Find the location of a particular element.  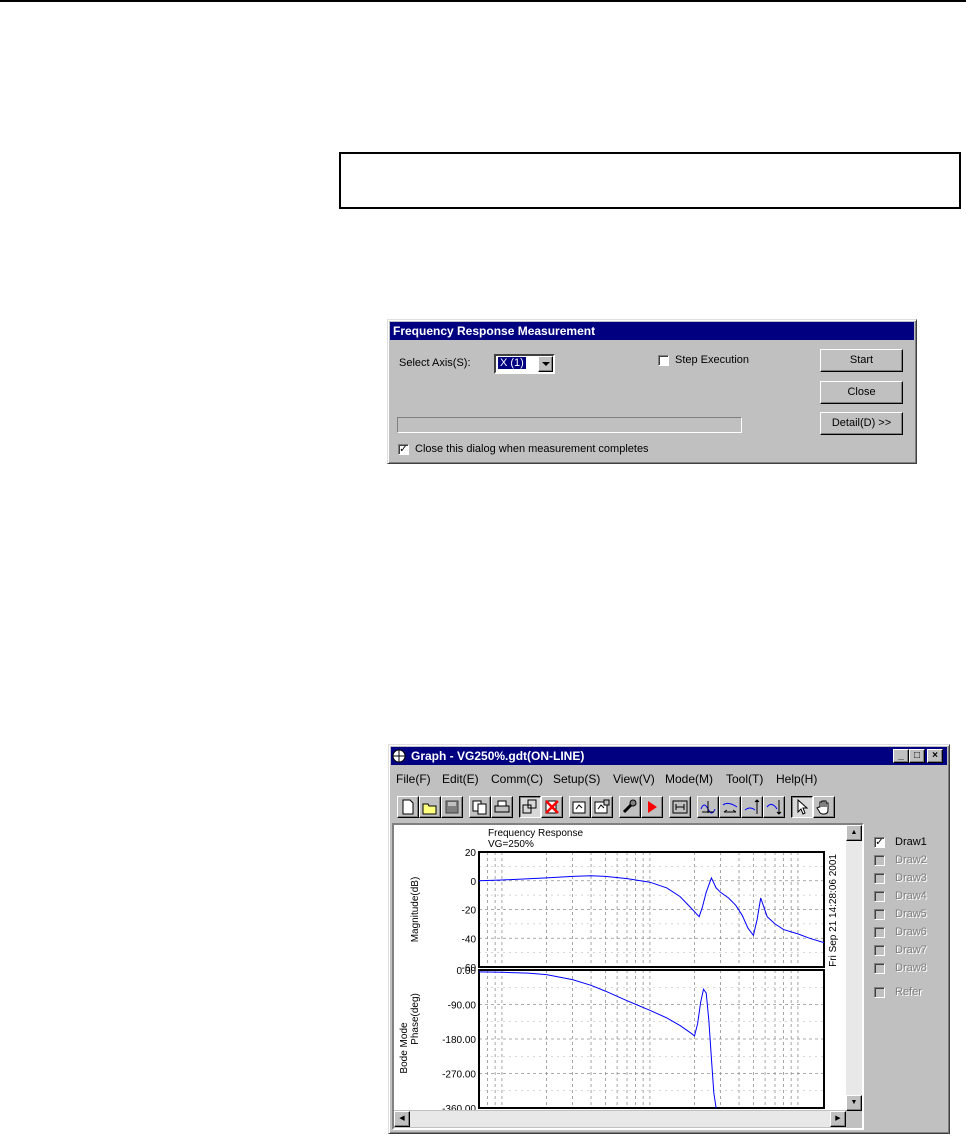

run-icon is located at coordinates (652, 807).